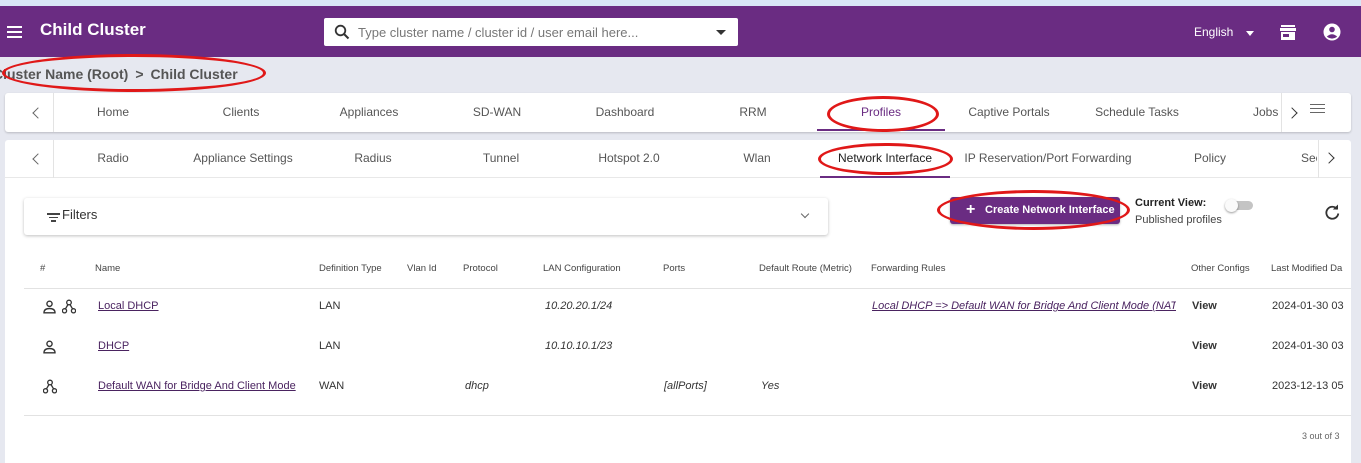 The height and width of the screenshot is (463, 1361). I want to click on toggle-knob, so click(1231, 205).